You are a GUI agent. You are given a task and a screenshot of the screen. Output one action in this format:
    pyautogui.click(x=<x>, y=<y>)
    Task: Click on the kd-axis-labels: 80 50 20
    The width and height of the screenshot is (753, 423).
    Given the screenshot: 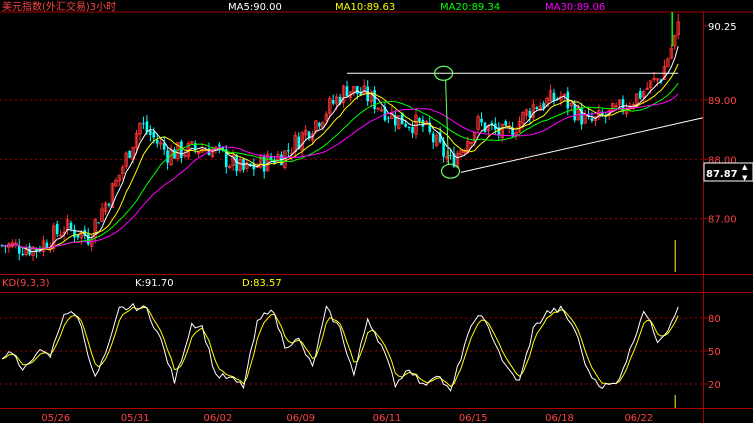 What is the action you would take?
    pyautogui.click(x=714, y=352)
    